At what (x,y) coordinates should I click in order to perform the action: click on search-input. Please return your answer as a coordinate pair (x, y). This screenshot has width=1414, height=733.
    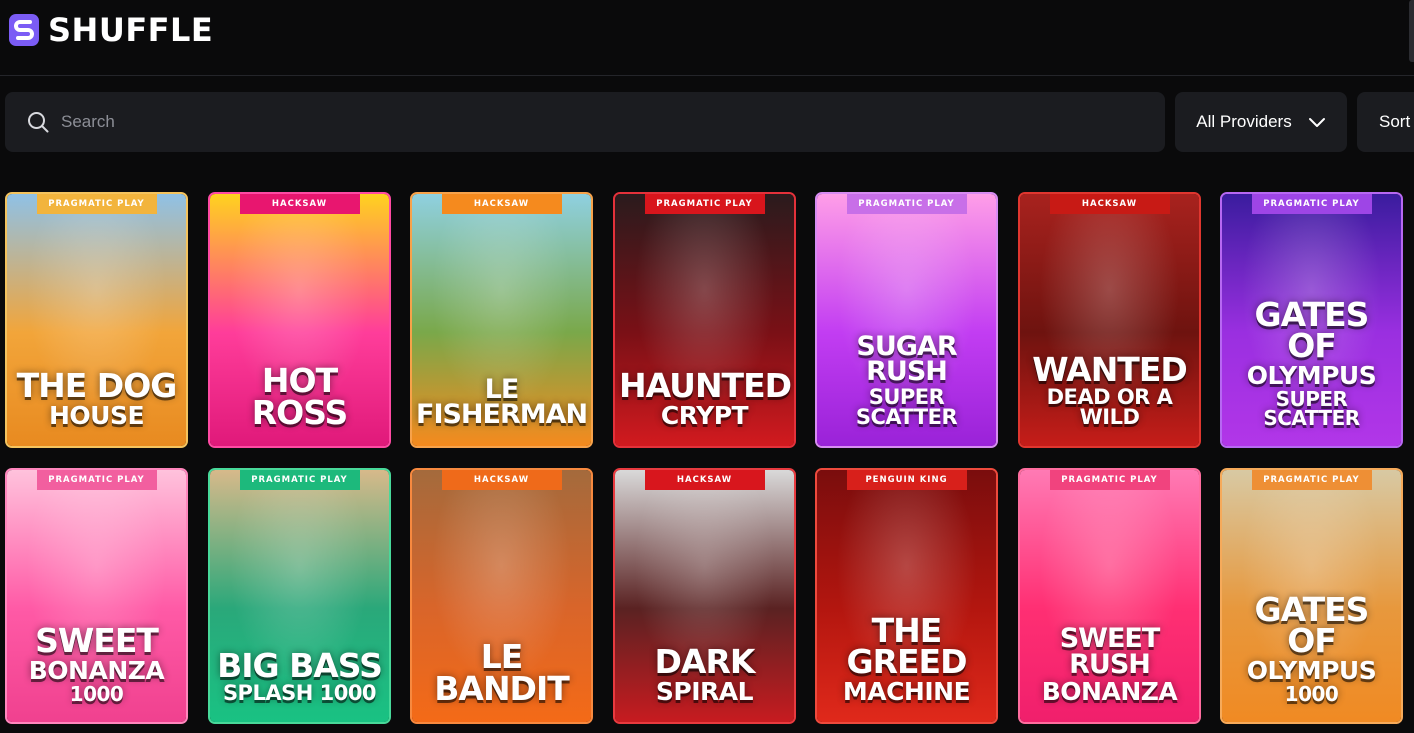
    Looking at the image, I should click on (561, 122).